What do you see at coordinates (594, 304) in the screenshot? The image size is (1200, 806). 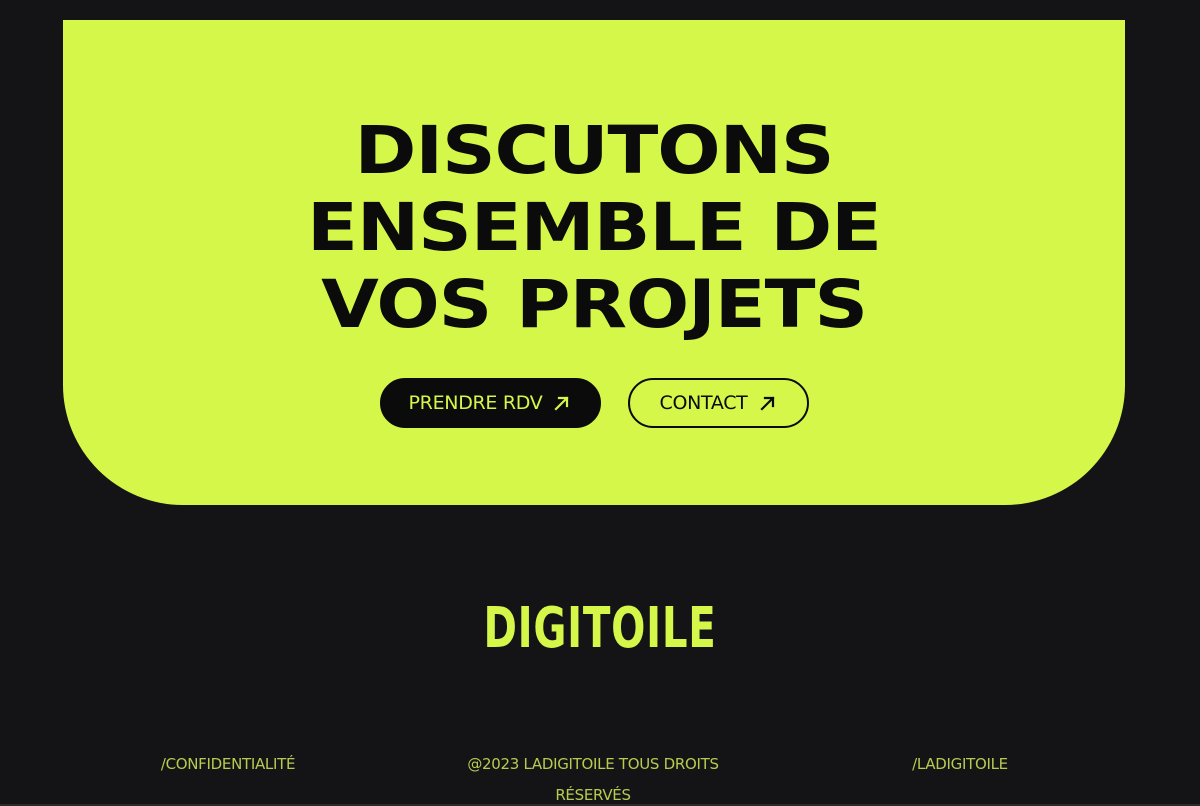 I see `heading-line-3: VOS PROJETS` at bounding box center [594, 304].